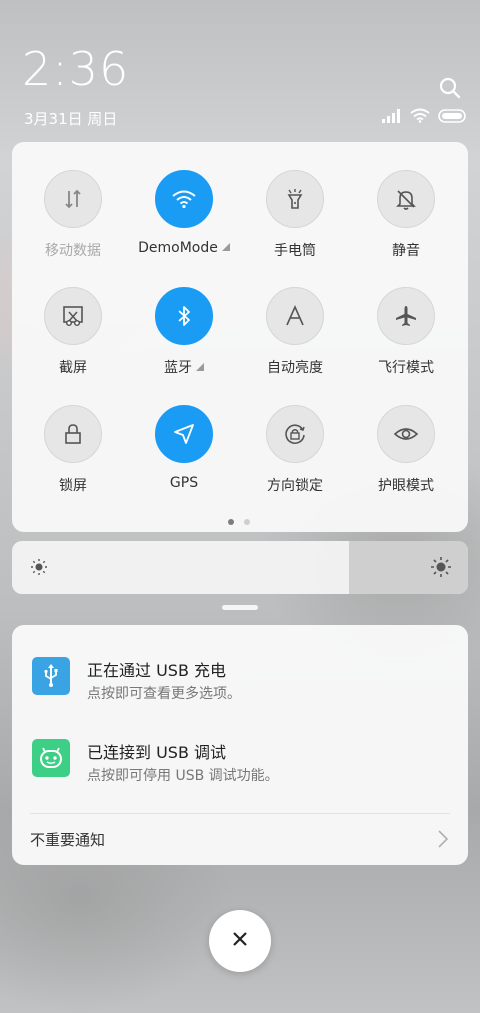  I want to click on tile-label: 护眼模式, so click(406, 486).